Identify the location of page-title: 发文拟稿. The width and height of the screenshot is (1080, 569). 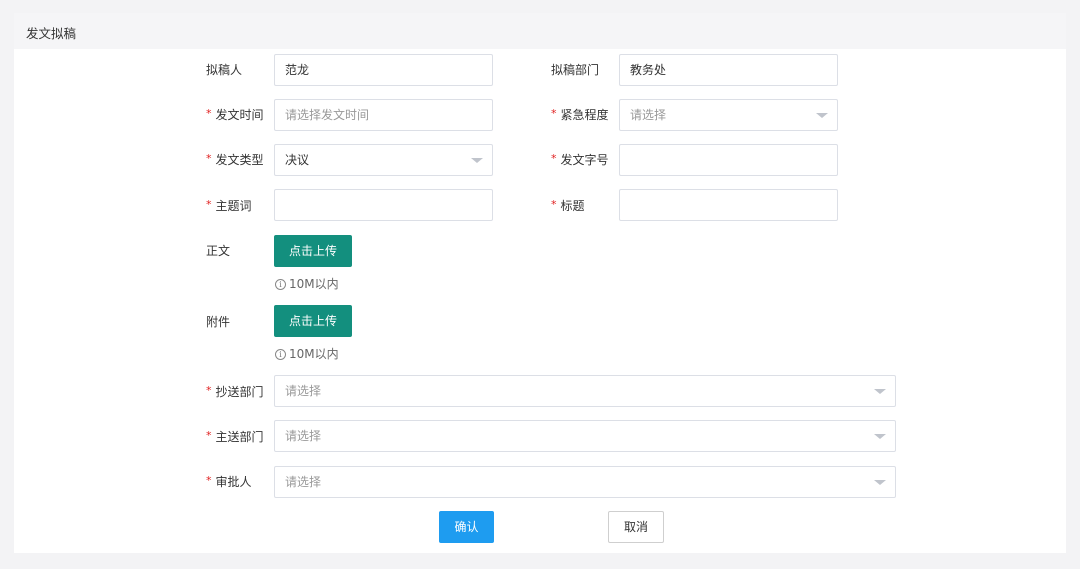
(51, 33).